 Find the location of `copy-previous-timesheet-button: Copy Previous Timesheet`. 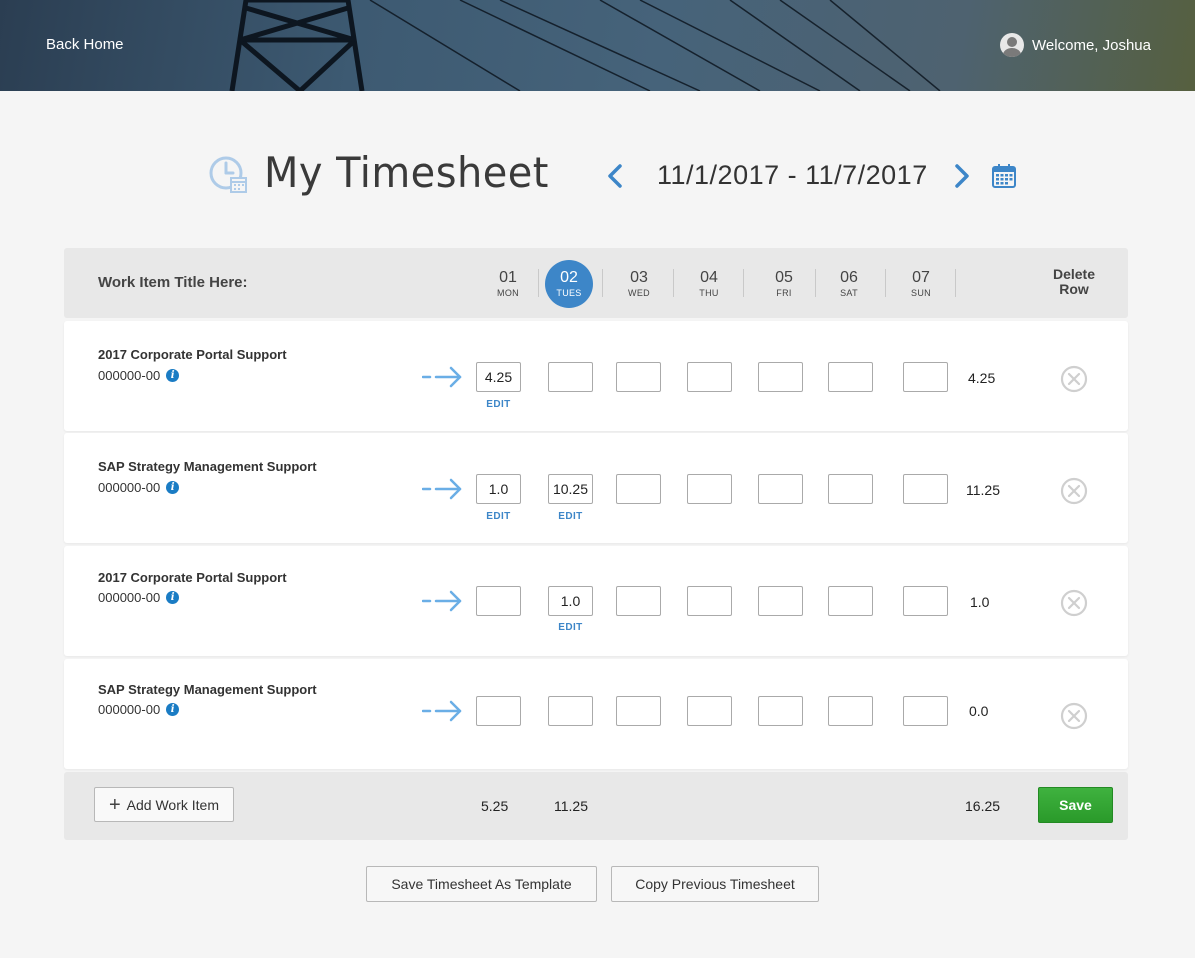

copy-previous-timesheet-button: Copy Previous Timesheet is located at coordinates (715, 884).